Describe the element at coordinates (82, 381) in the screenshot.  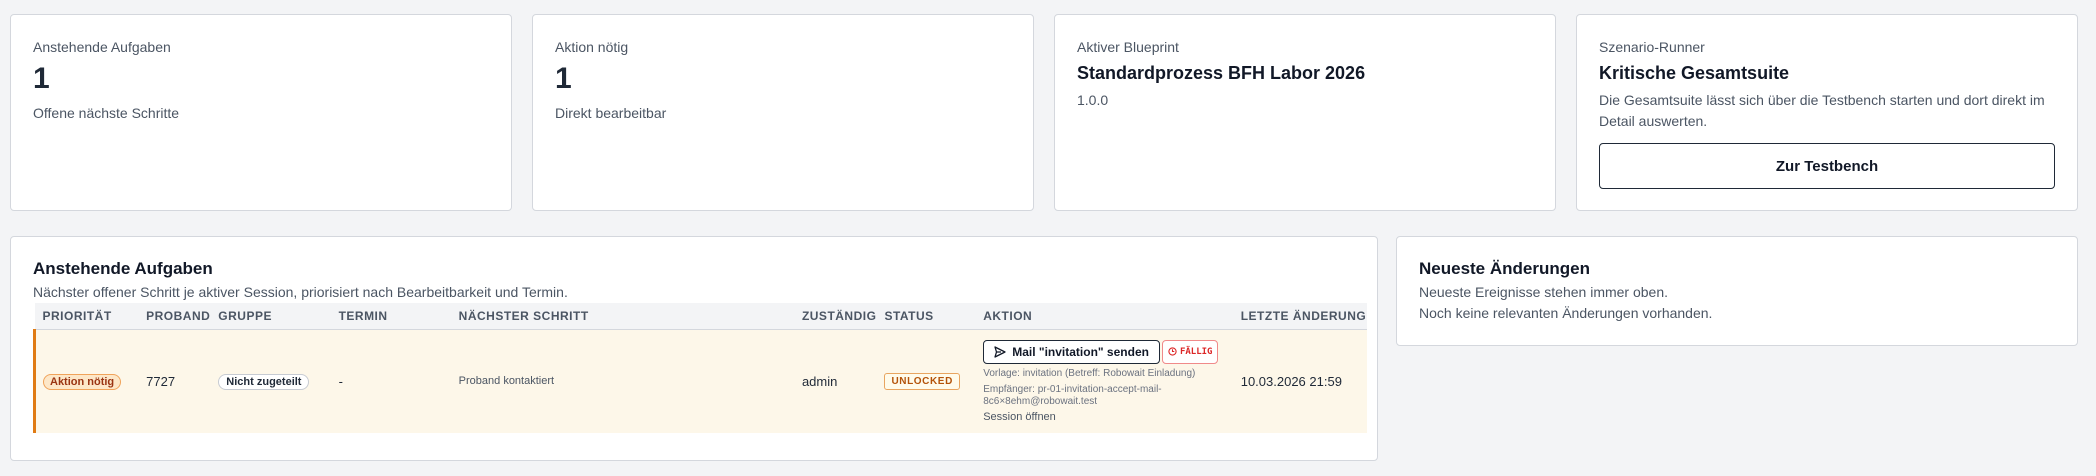
I see `priority-badge: Aktion nötig` at that location.